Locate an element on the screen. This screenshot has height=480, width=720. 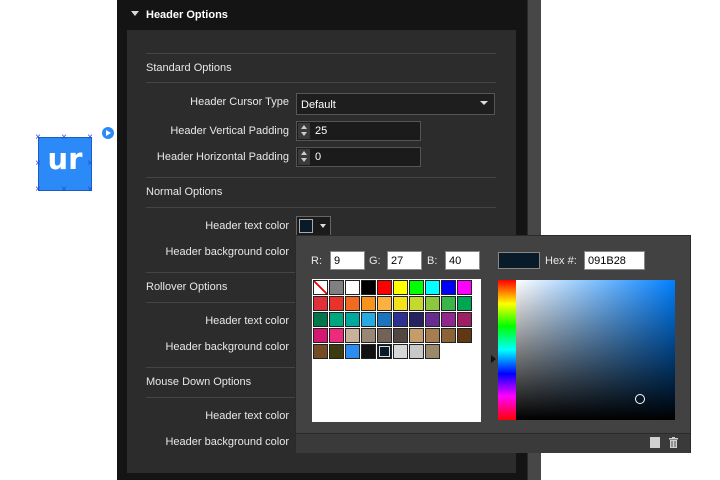
b-label: B: is located at coordinates (432, 261).